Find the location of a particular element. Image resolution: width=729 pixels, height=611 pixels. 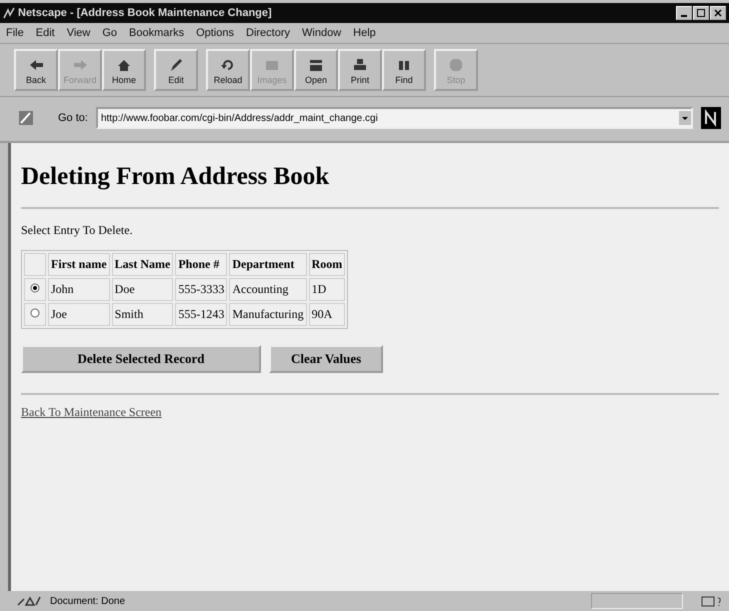

toolbar-button: Edit is located at coordinates (176, 70).